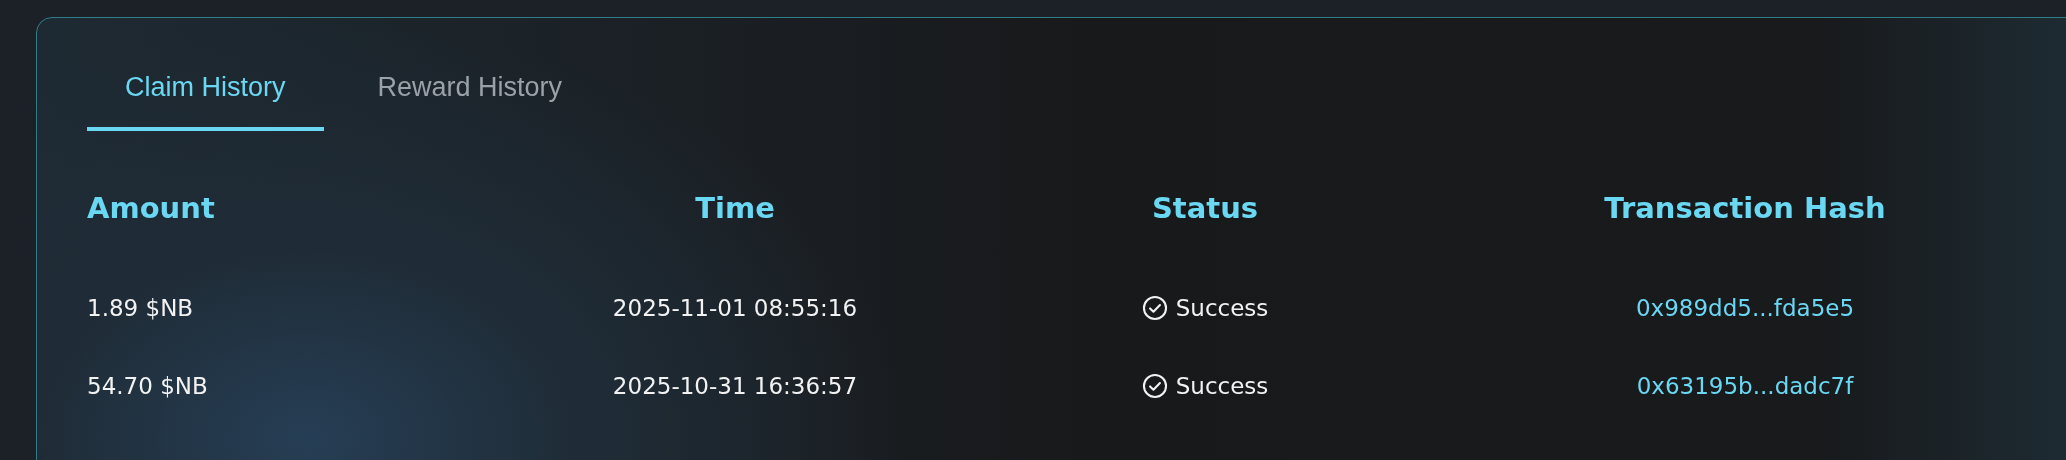 The height and width of the screenshot is (460, 2066). Describe the element at coordinates (735, 386) in the screenshot. I see `time-cell: 2025-10-31 16:36:57` at that location.